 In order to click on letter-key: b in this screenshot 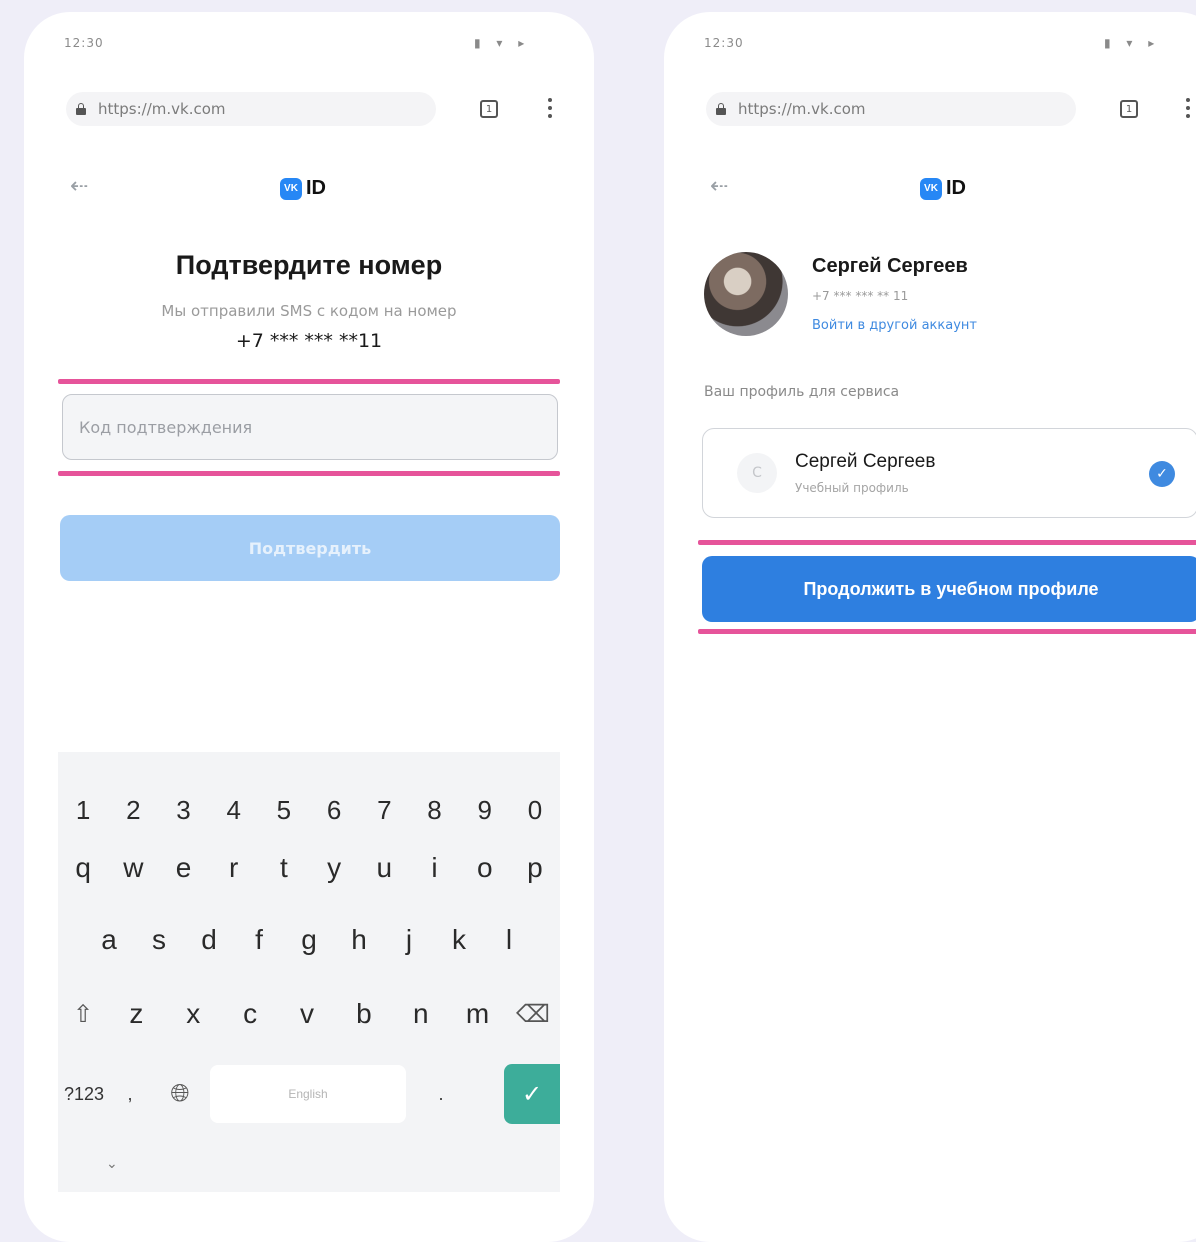, I will do `click(363, 1014)`.